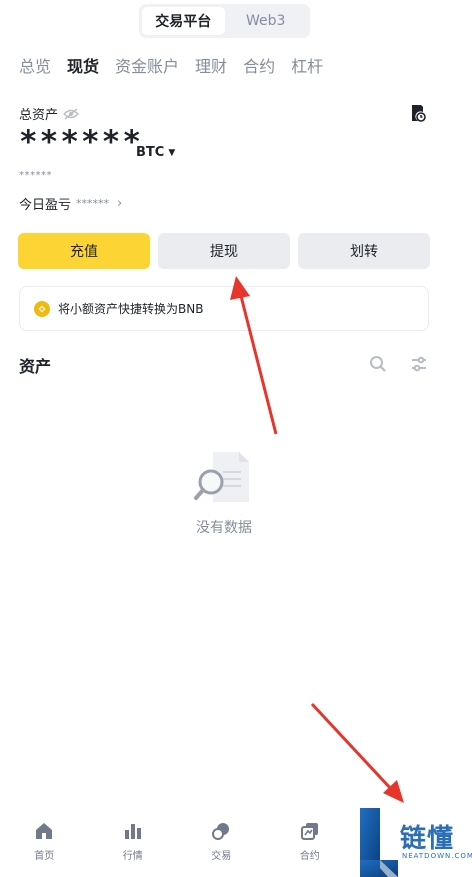 This screenshot has width=472, height=877. I want to click on withdraw-button: 提现, so click(224, 251).